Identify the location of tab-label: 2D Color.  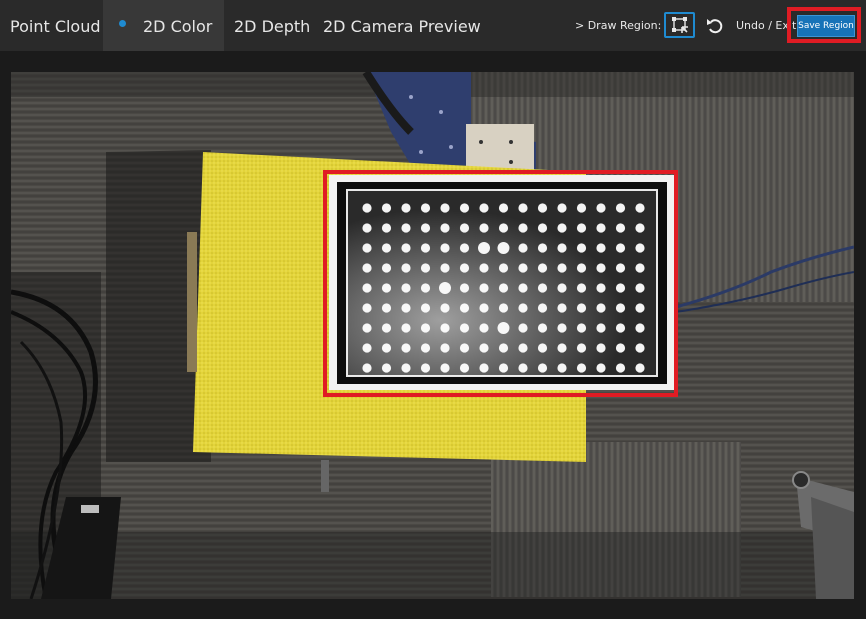
(178, 26).